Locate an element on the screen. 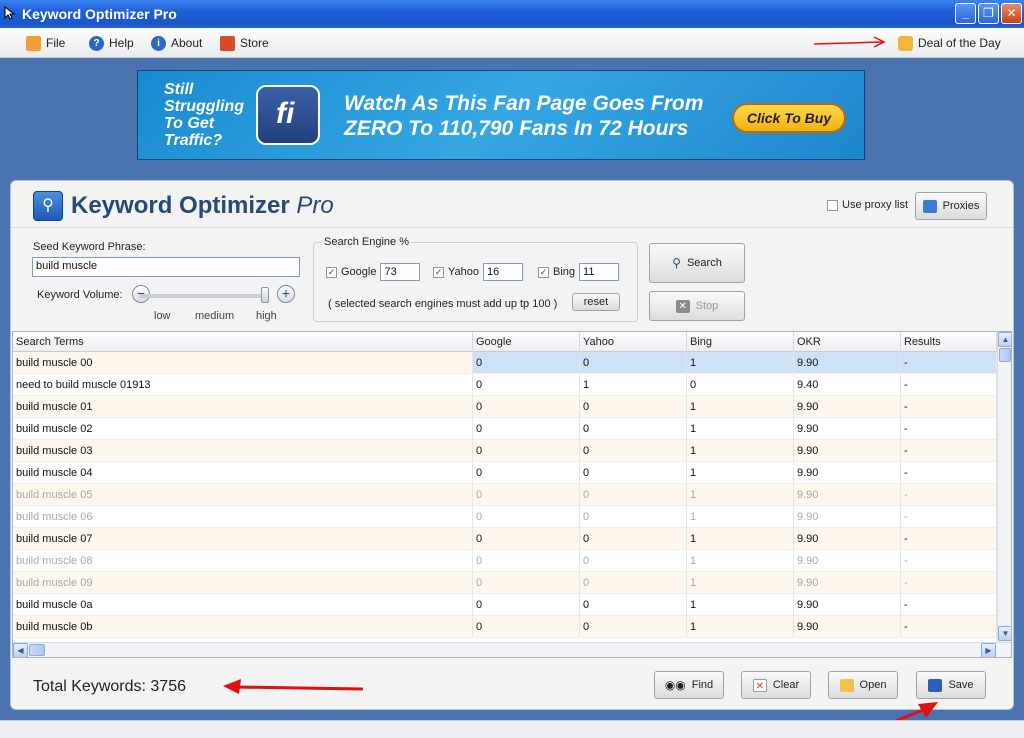 The image size is (1024, 738). table-row: build muscle 03 0 0 1 9.90- is located at coordinates (505, 451).